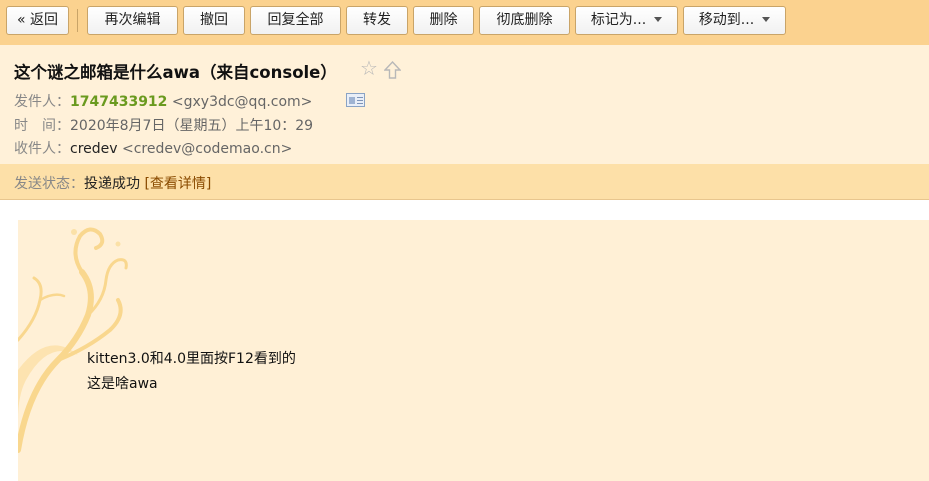 The width and height of the screenshot is (929, 481). I want to click on time-value: 2020年8月7日（星期五）上午10：29, so click(192, 126).